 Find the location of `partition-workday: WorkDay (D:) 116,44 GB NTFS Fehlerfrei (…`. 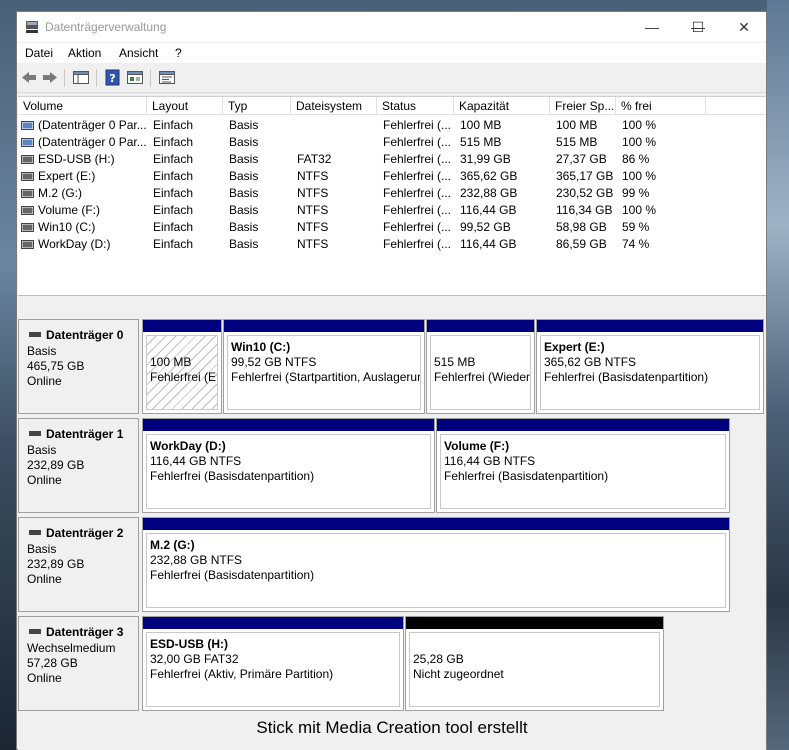

partition-workday: WorkDay (D:) 116,44 GB NTFS Fehlerfrei (… is located at coordinates (288, 465).